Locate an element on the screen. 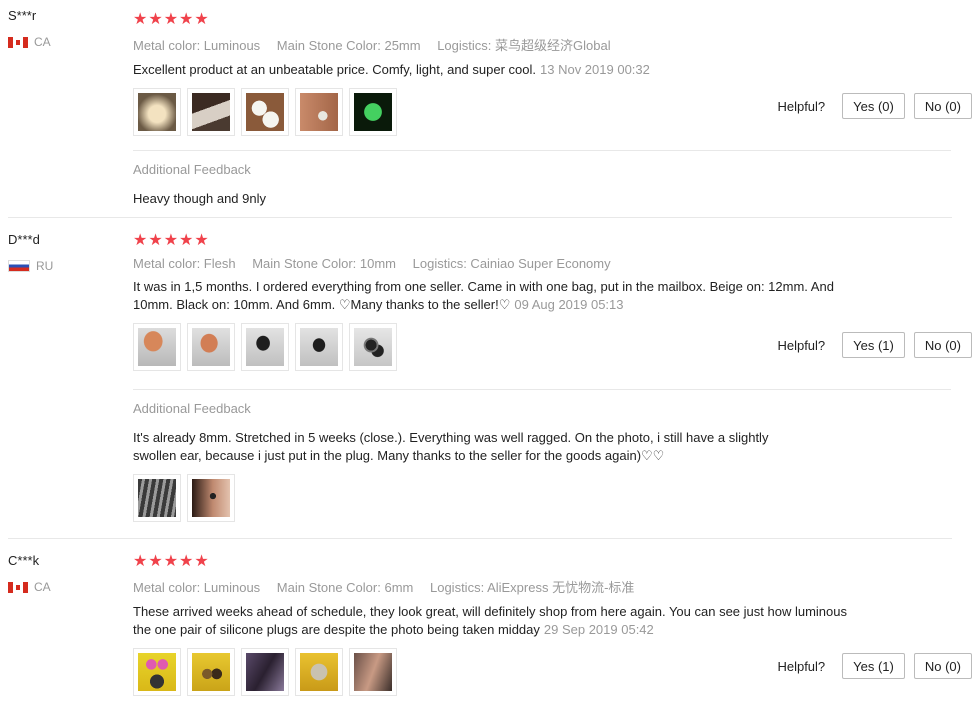 This screenshot has height=715, width=976. helpful-votes: Helpful? Yes (0) No (0) is located at coordinates (874, 106).